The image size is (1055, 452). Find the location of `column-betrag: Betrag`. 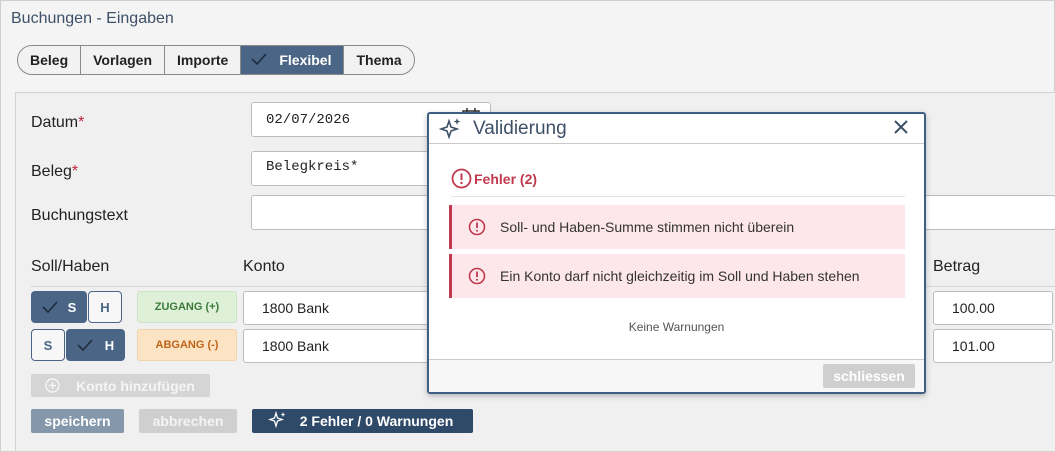

column-betrag: Betrag is located at coordinates (957, 266).